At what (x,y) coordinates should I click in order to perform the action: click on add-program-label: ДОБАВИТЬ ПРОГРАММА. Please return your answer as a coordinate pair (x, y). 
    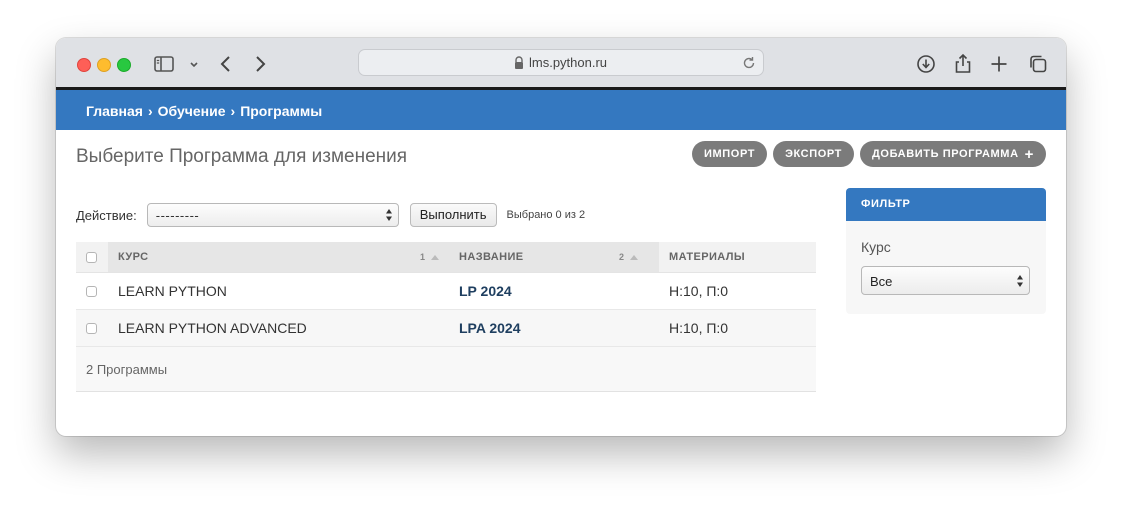
    Looking at the image, I should click on (945, 154).